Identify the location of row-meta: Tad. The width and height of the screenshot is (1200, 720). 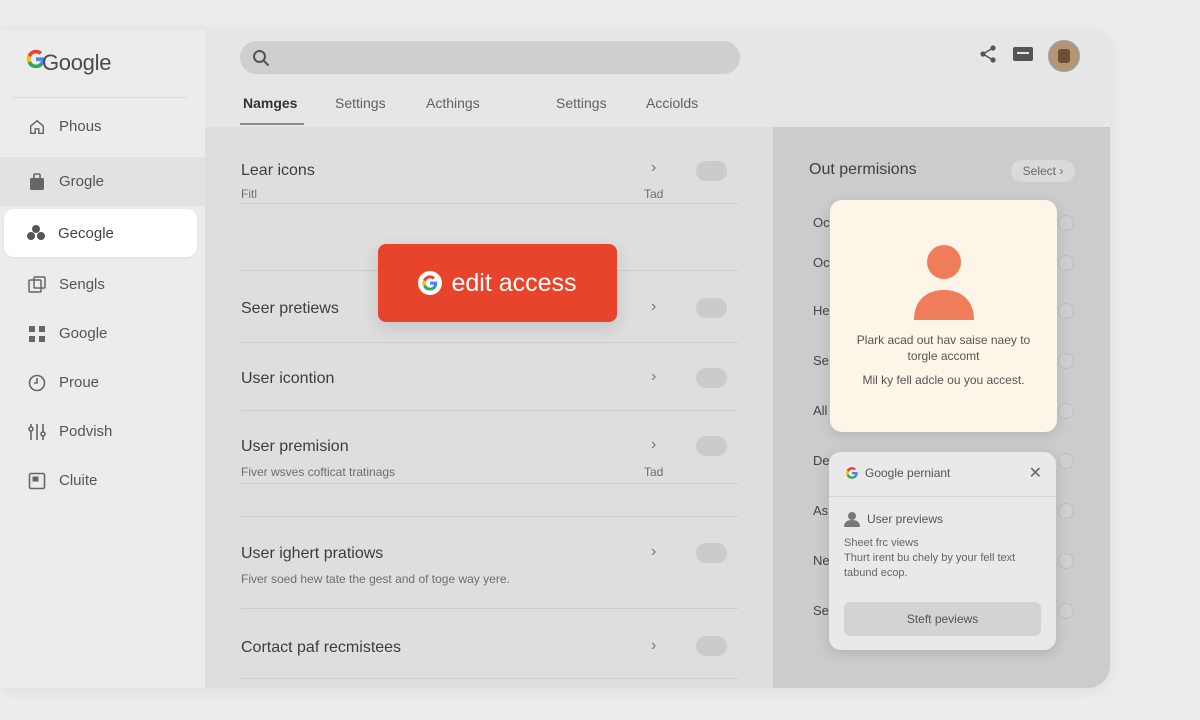
(654, 194).